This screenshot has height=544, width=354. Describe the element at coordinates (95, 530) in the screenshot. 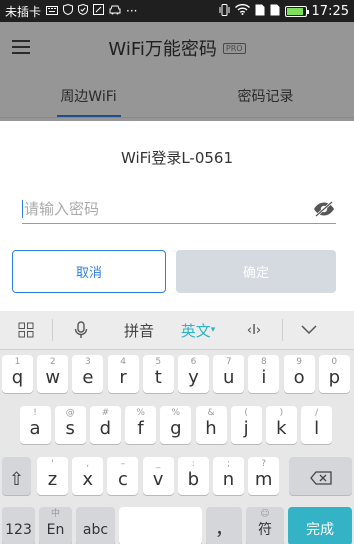

I see `abc-key-label: abc` at that location.